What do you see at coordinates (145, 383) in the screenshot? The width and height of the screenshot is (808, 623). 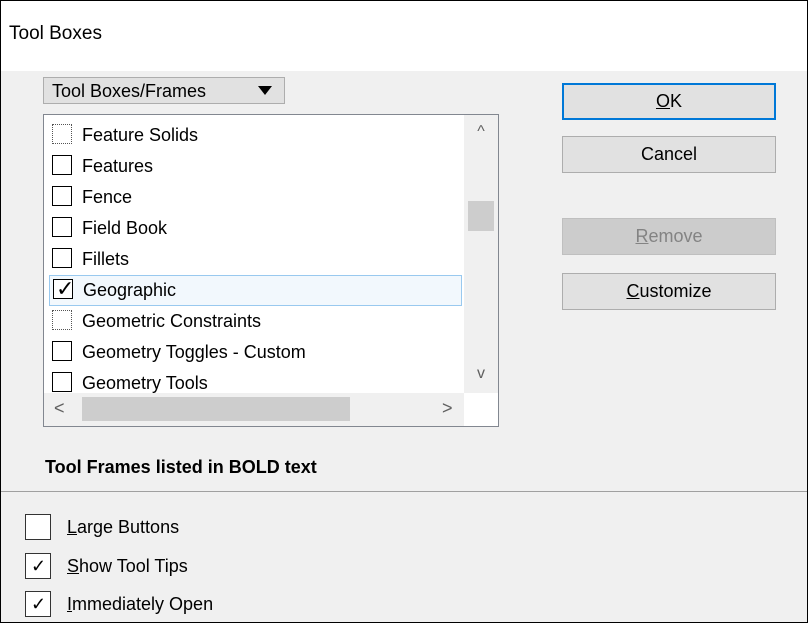 I see `list-item-label: Geometry Tools` at bounding box center [145, 383].